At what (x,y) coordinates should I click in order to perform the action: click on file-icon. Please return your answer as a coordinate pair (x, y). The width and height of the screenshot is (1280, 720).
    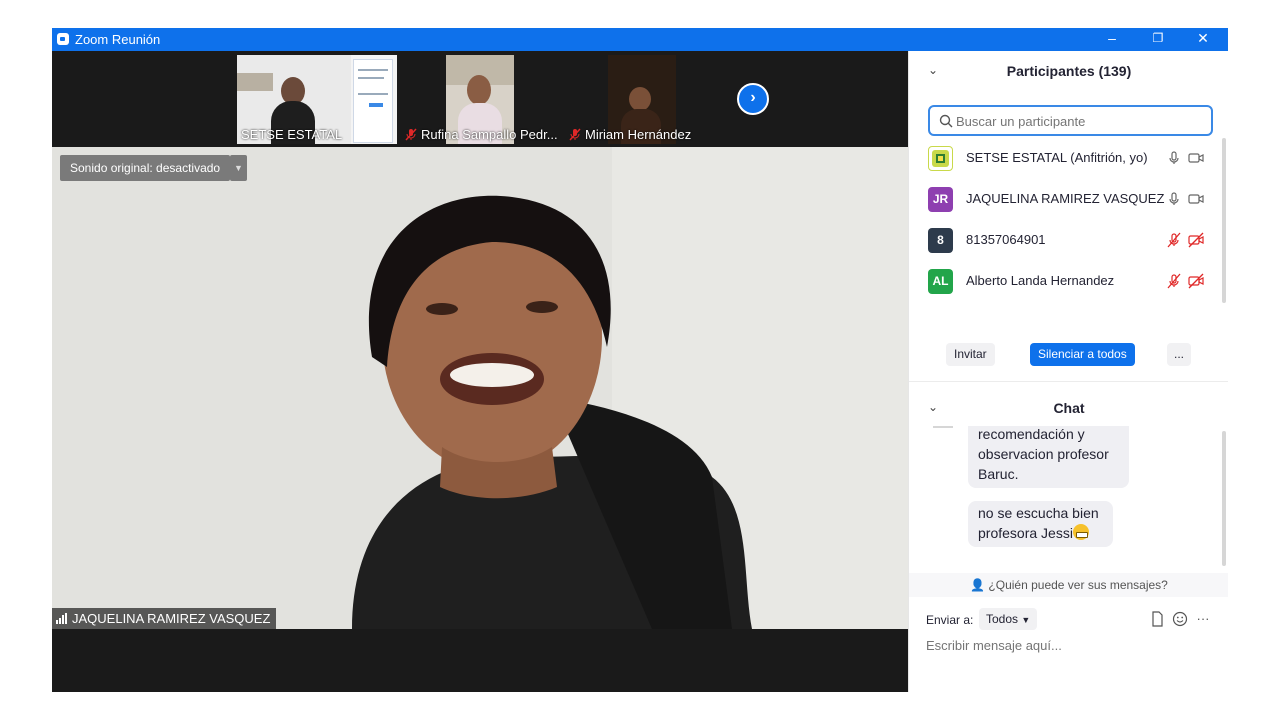
    Looking at the image, I should click on (1157, 619).